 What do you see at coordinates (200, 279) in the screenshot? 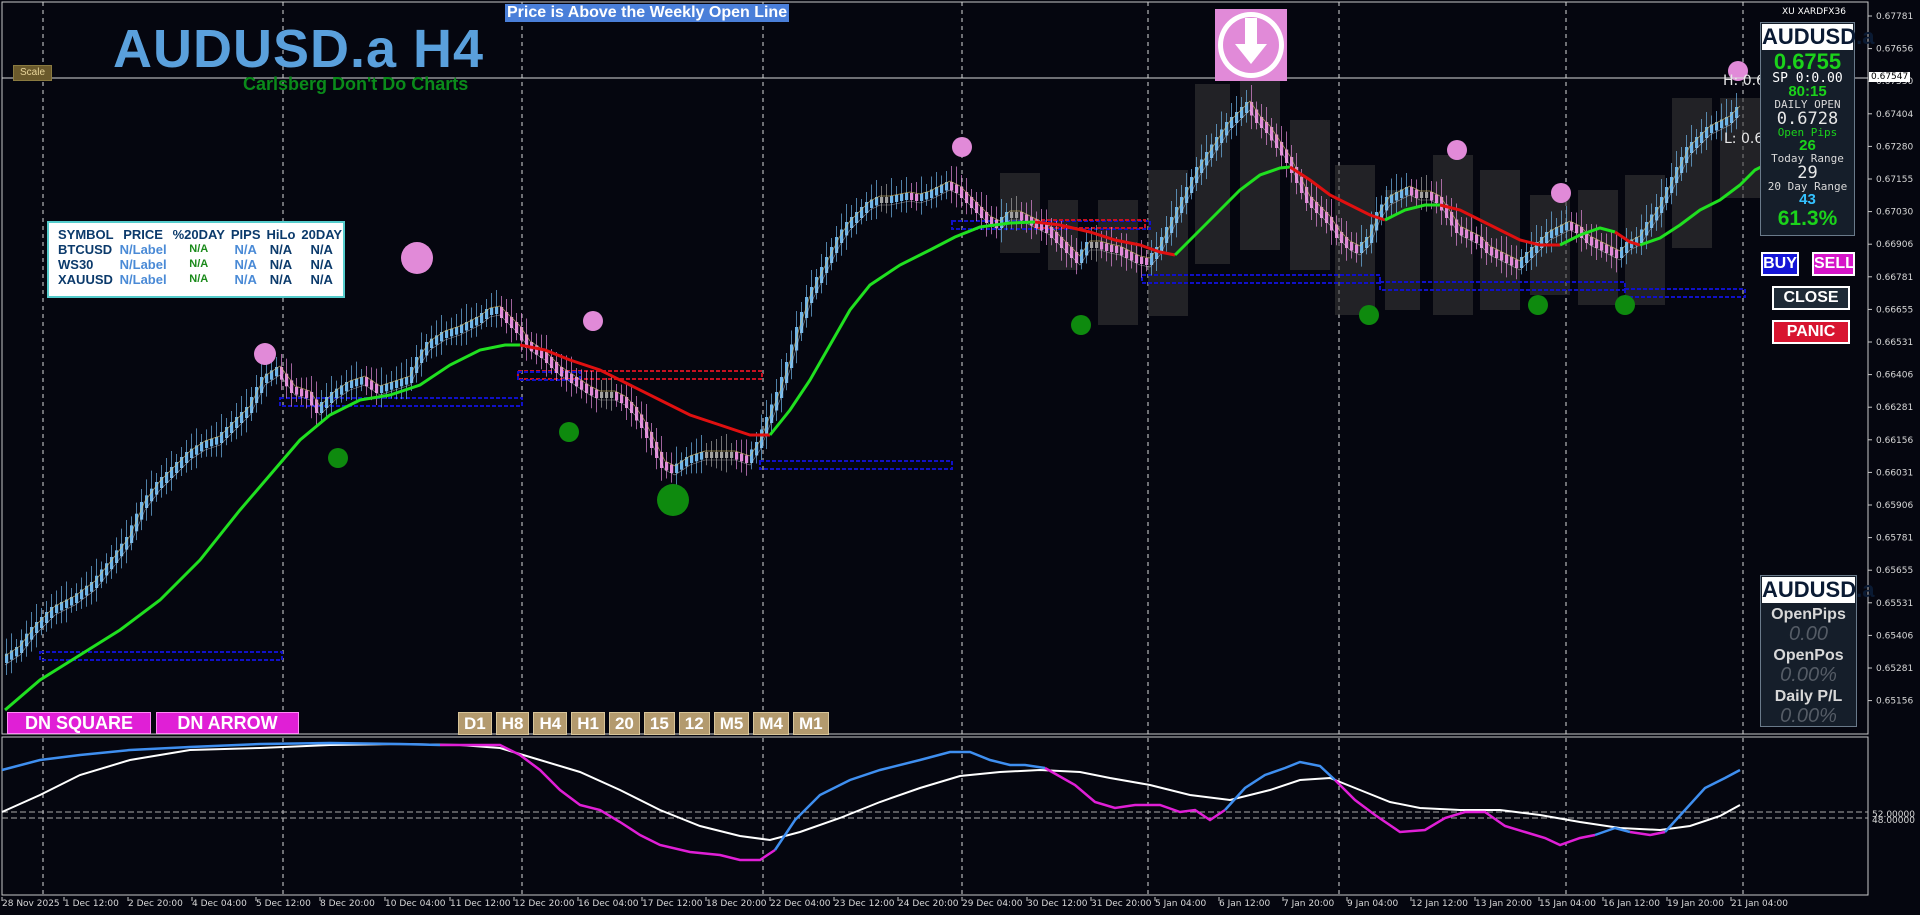
I see `table-row: XAUUSD N/Label N/A N/A N/A N/A` at bounding box center [200, 279].